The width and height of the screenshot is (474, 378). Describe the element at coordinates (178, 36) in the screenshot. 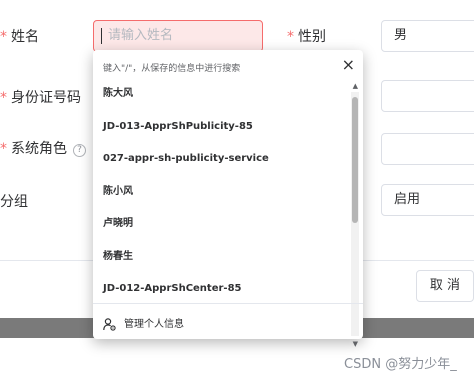

I see `name-input: 请输入姓名` at that location.